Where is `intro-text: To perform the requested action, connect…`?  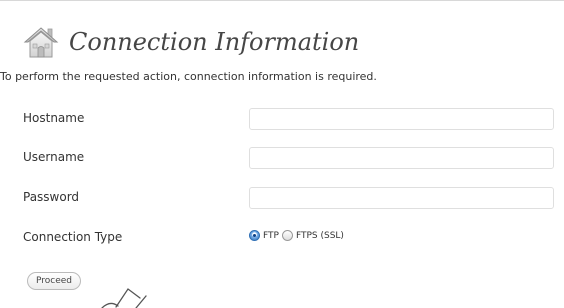 intro-text: To perform the requested action, connect… is located at coordinates (188, 76).